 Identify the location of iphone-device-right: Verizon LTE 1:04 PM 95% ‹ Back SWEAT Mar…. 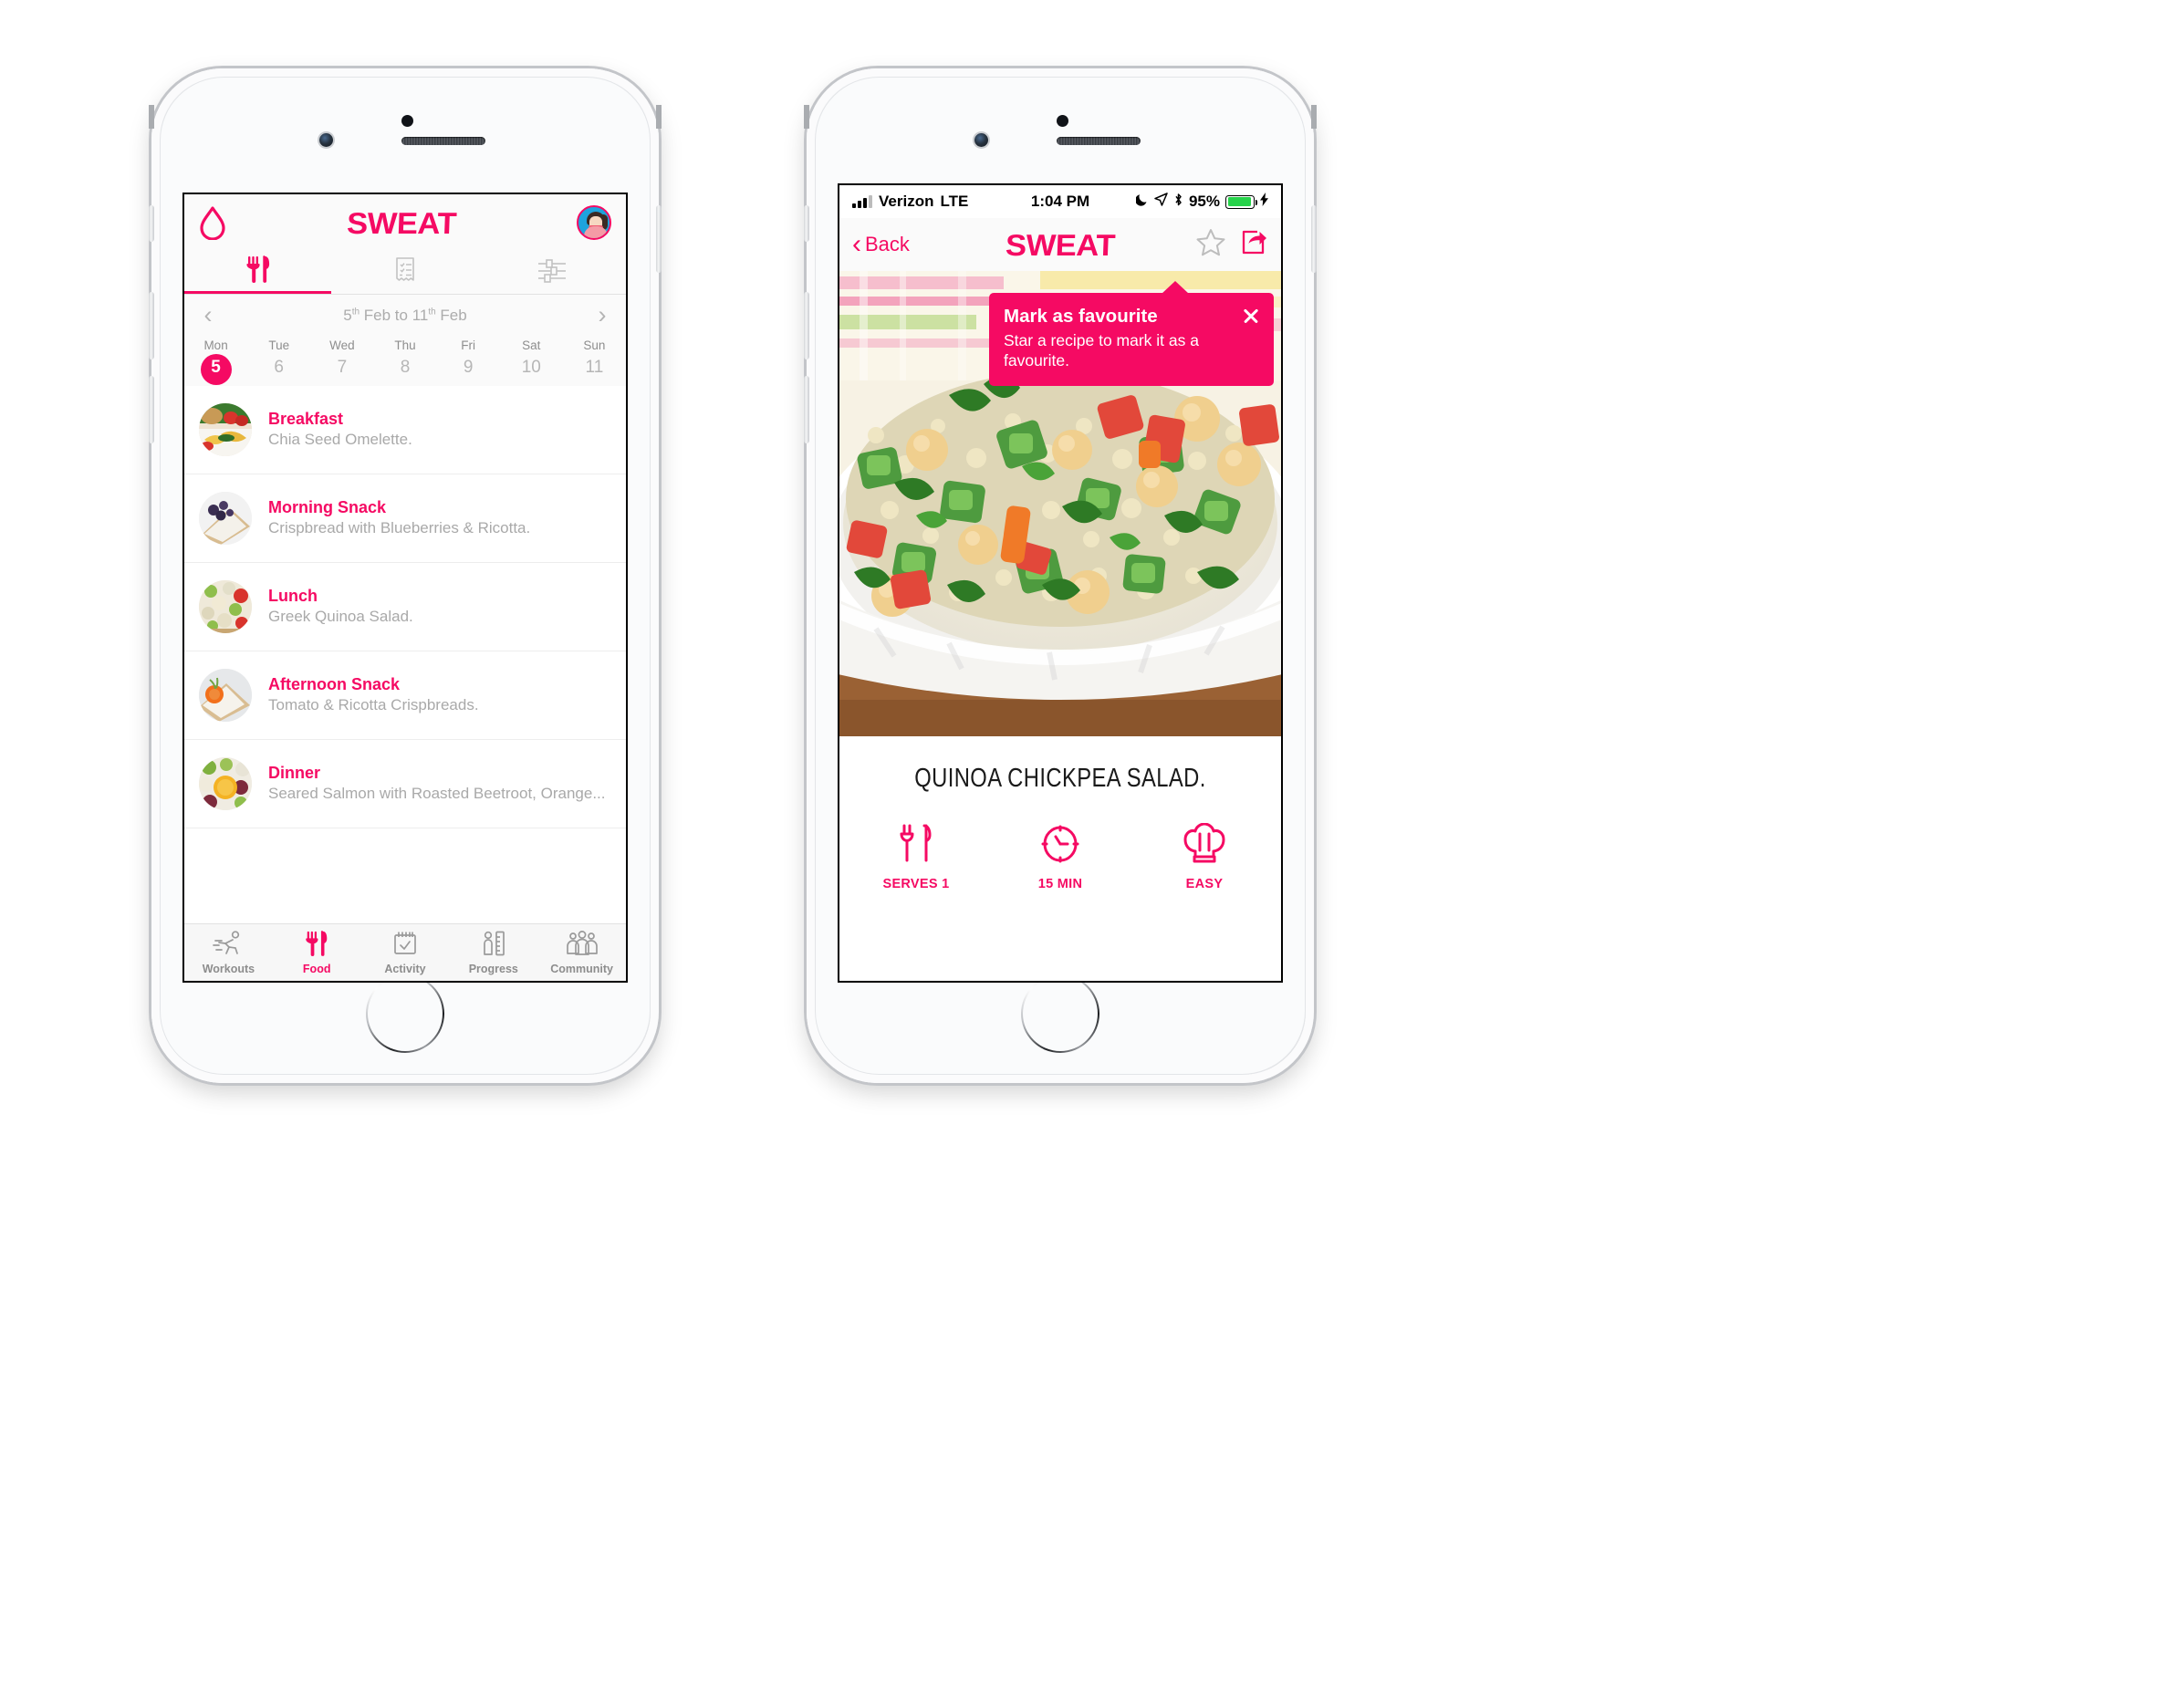
(1060, 575).